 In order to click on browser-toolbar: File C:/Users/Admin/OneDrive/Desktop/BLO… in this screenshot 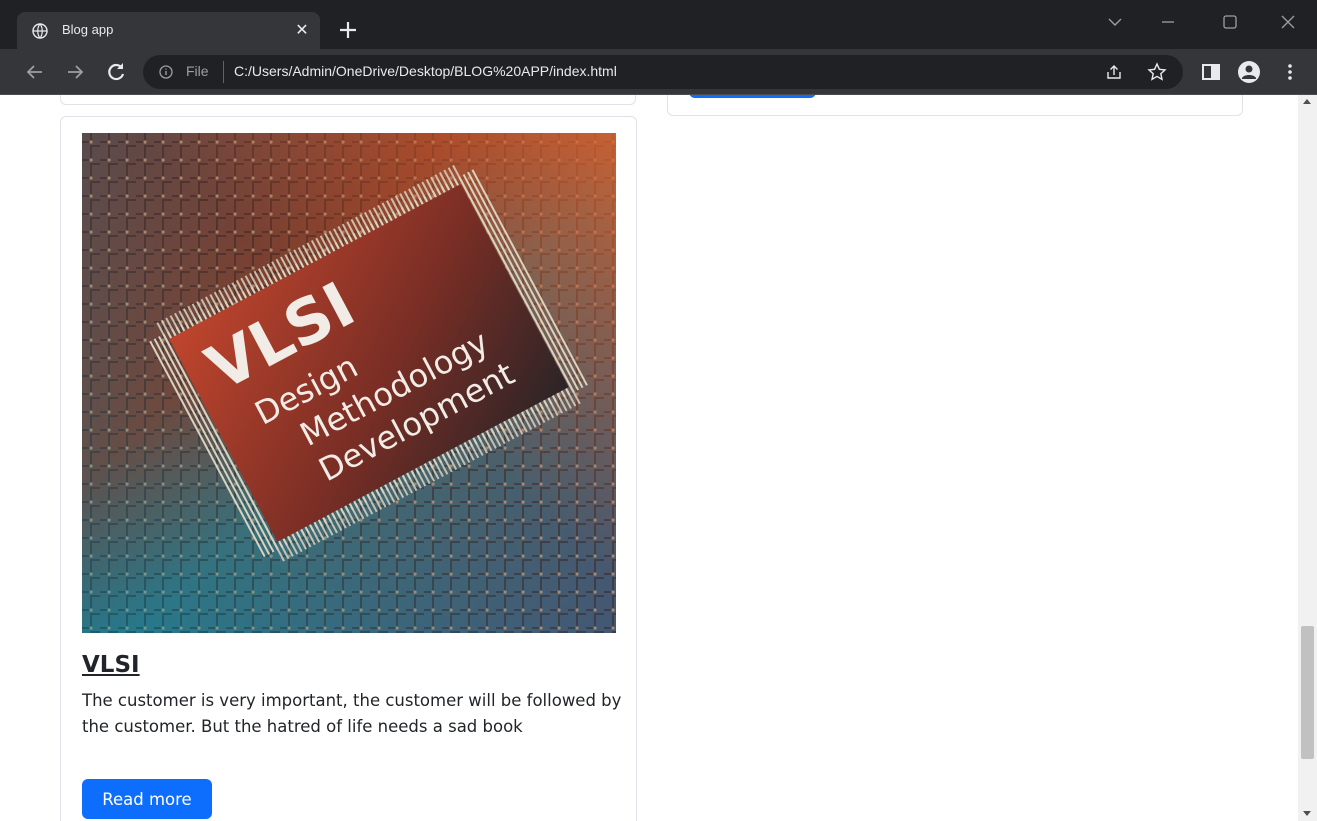, I will do `click(658, 72)`.